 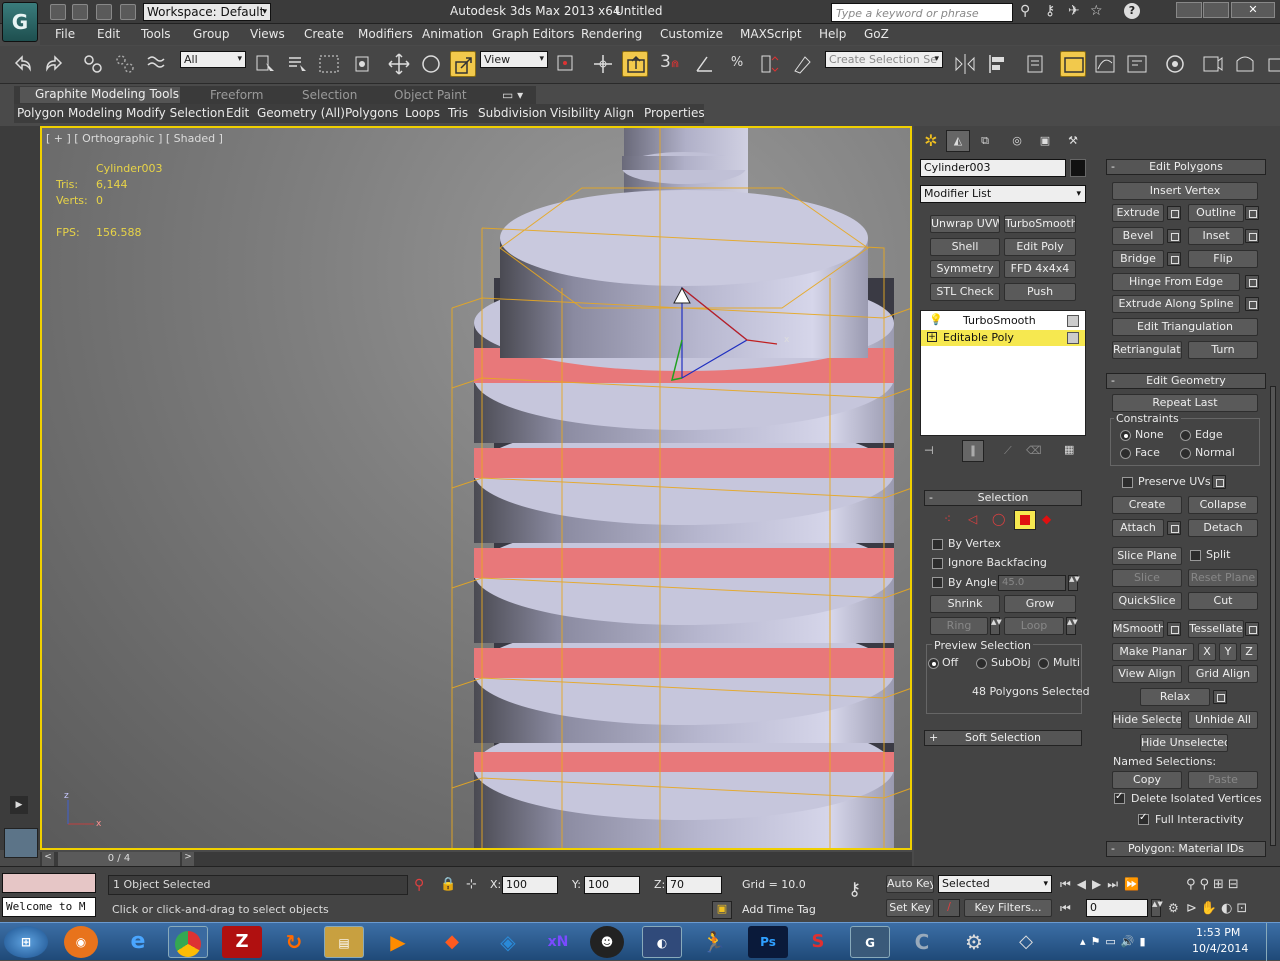 I want to click on shrink-button: Shrink, so click(x=965, y=604).